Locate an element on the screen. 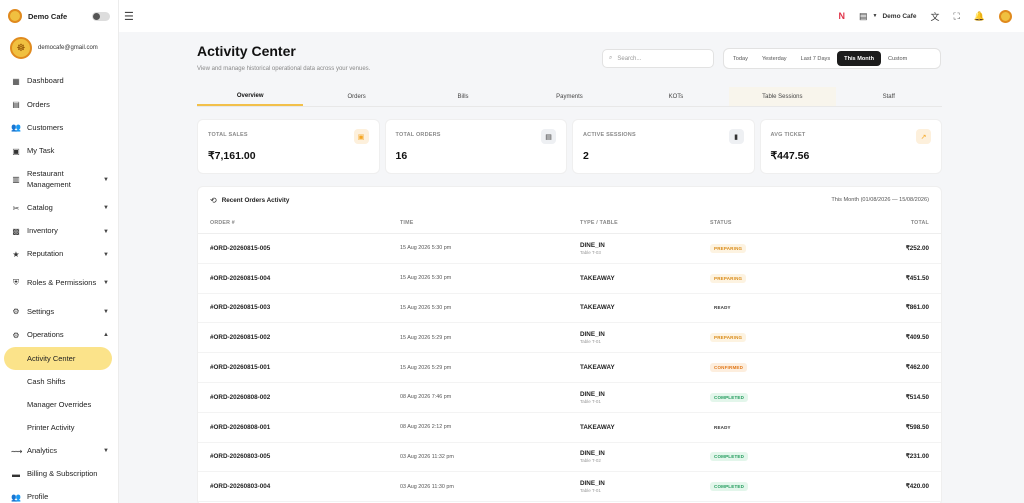 The width and height of the screenshot is (1024, 503). sidebar-item-settings: ⚙ Settings ▼ is located at coordinates (59, 311).